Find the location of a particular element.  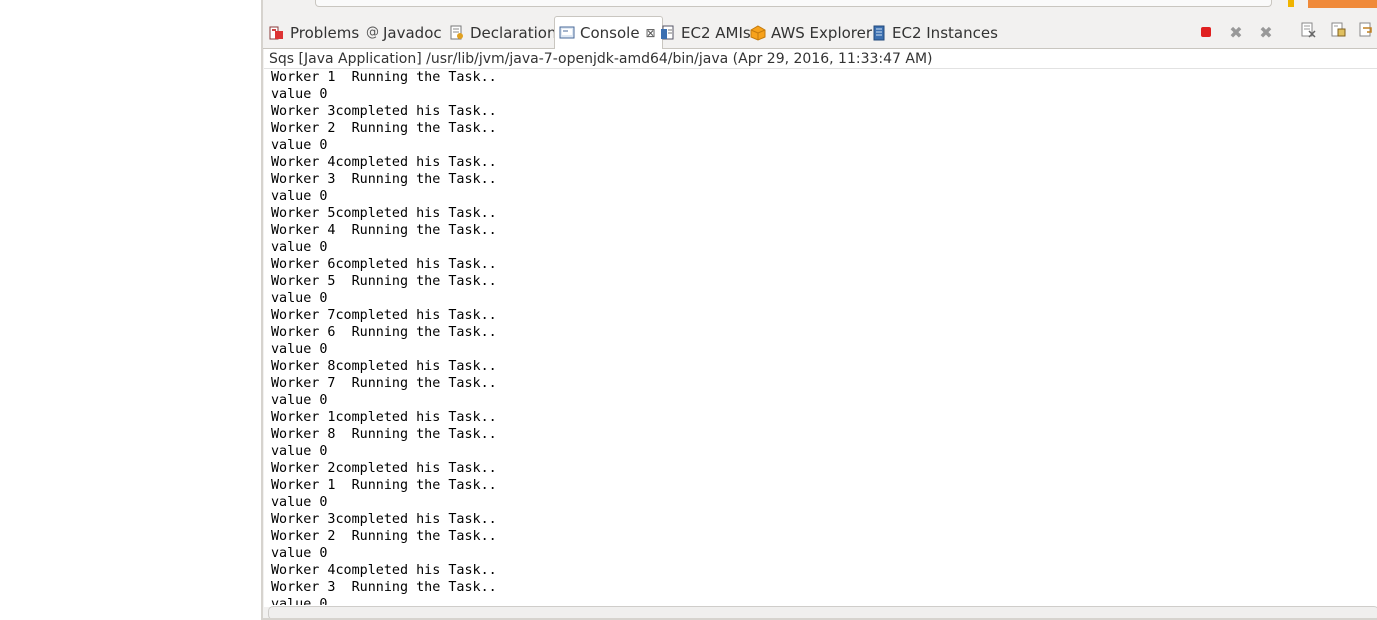

warning-marker-icon is located at coordinates (1291, 3).